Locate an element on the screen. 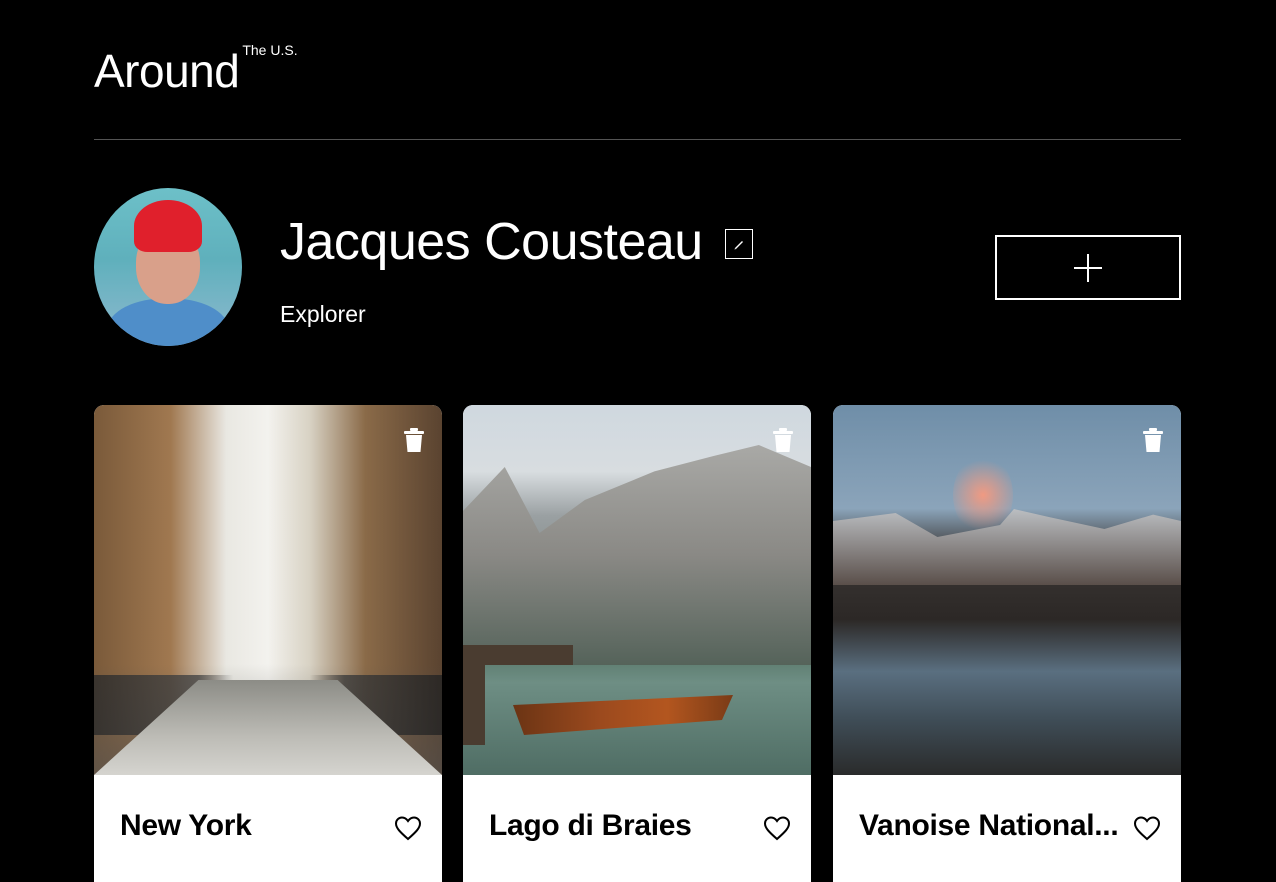 Image resolution: width=1276 pixels, height=882 pixels. logo: Around The U.S. is located at coordinates (196, 66).